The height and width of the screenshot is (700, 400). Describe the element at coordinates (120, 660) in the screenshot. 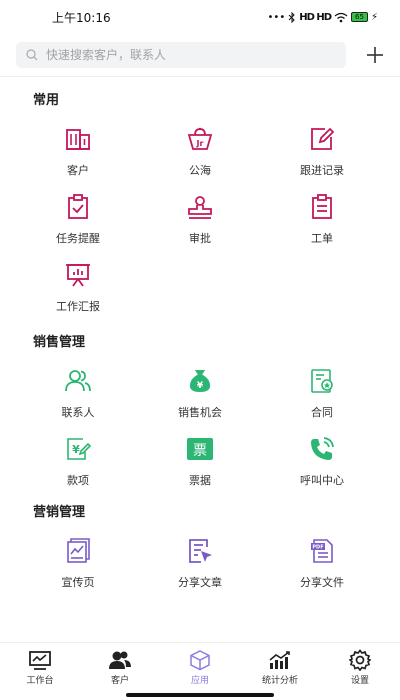

I see `users-icon` at that location.